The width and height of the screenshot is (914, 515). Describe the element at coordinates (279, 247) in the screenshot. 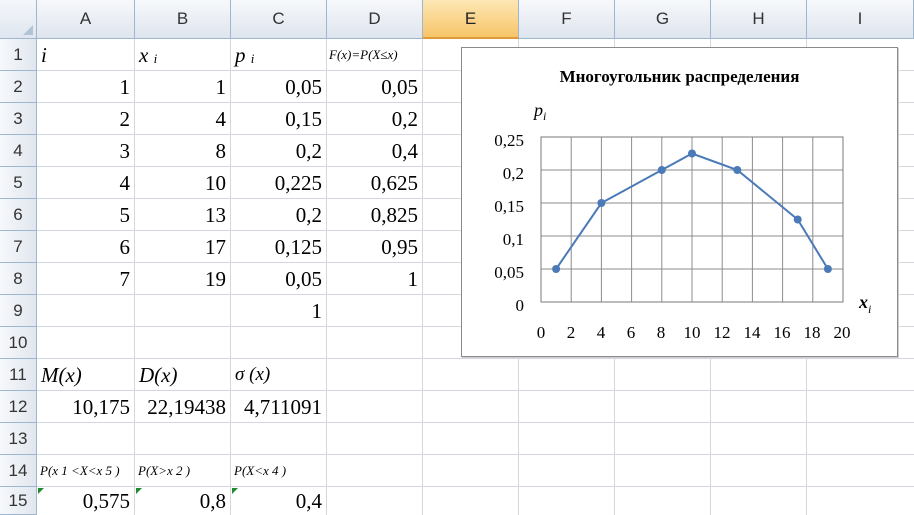

I see `cell-c7: 0,125` at that location.